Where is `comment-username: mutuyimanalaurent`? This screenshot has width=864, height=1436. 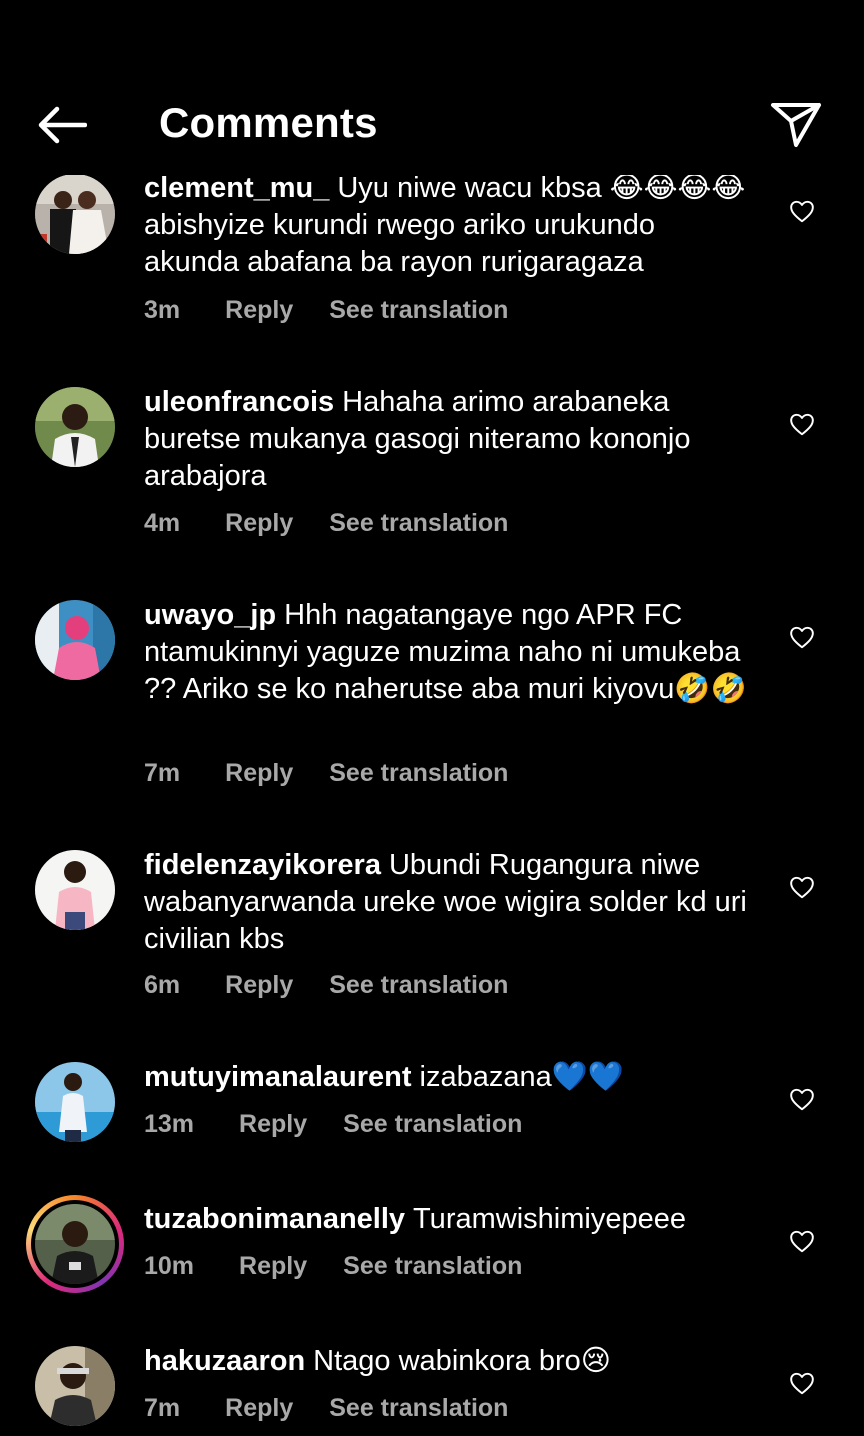
comment-username: mutuyimanalaurent is located at coordinates (278, 1077).